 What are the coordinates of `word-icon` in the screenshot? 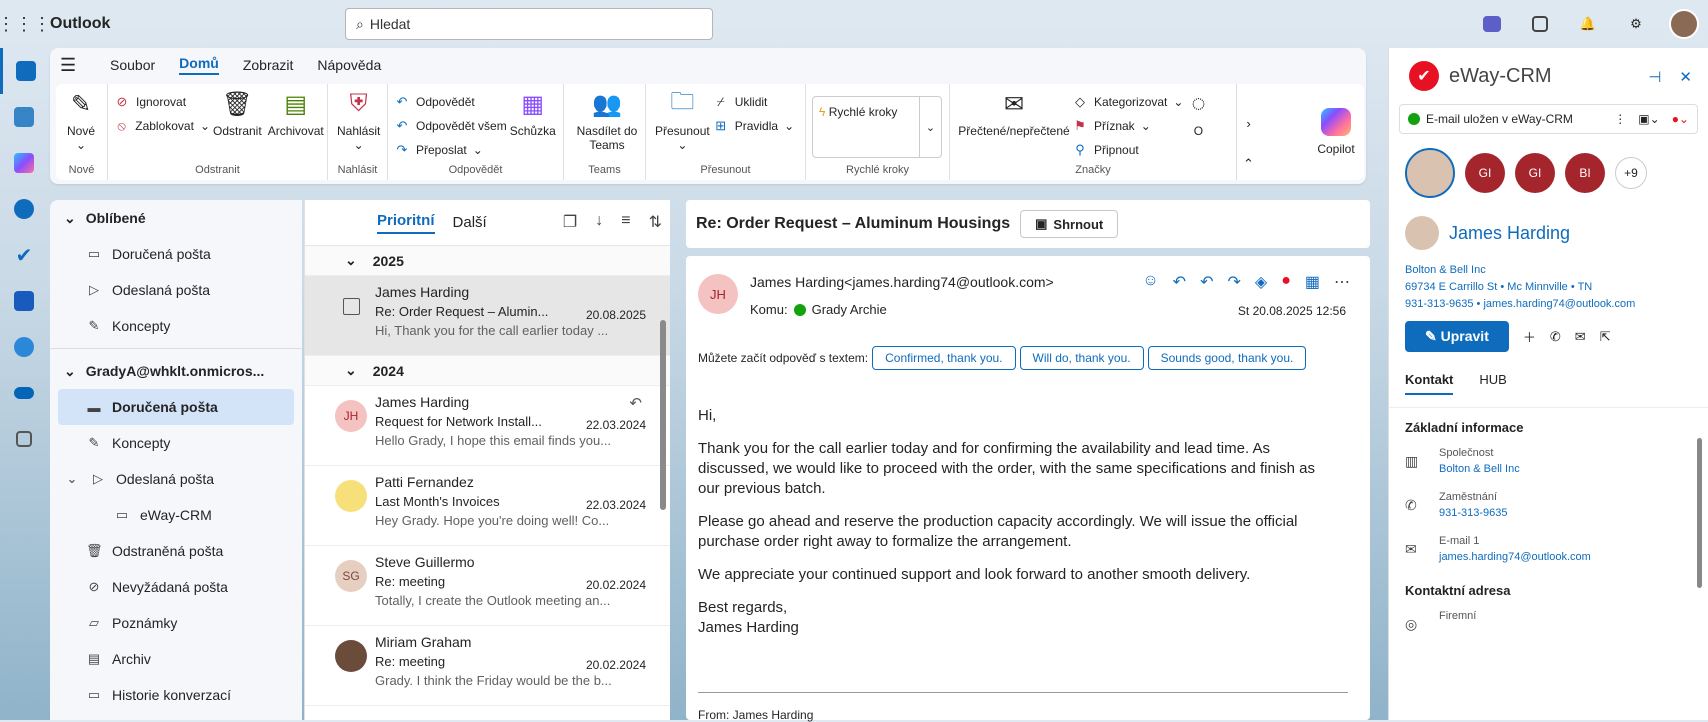 It's located at (24, 301).